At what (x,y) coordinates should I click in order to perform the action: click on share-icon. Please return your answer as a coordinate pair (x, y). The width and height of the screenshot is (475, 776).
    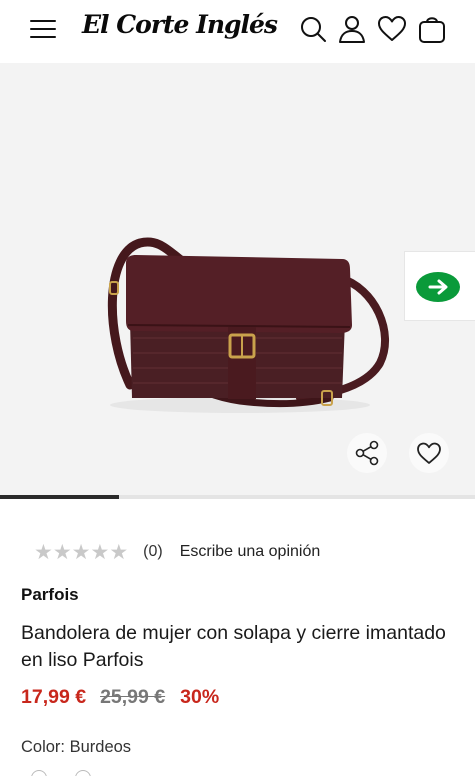
    Looking at the image, I should click on (367, 453).